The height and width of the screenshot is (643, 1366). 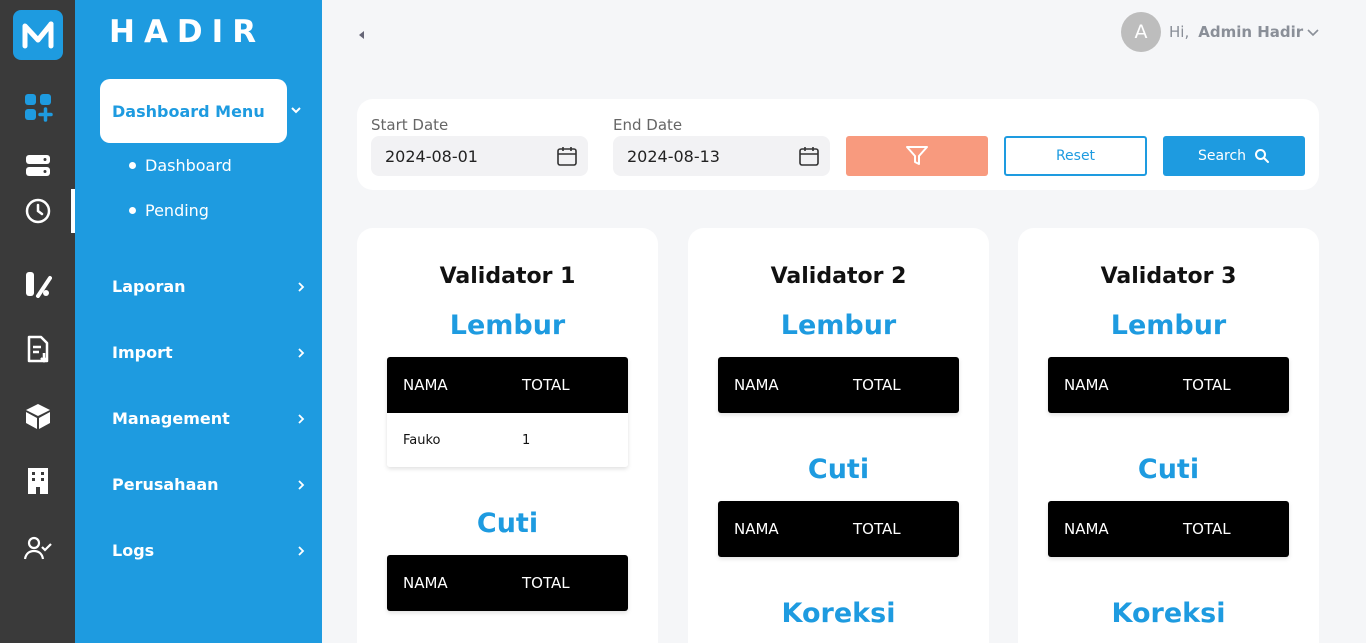 I want to click on sidebar-item-label: Laporan, so click(x=149, y=286).